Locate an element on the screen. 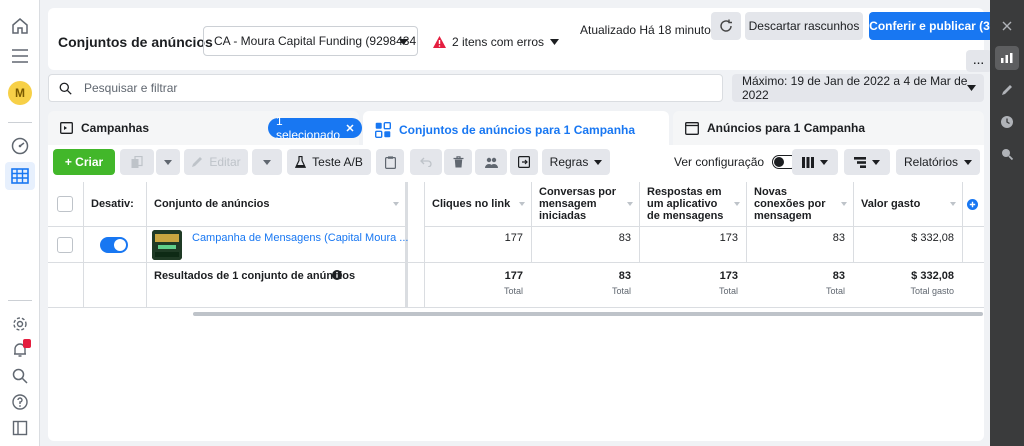  column-header-adset: Conjunto de anúncios is located at coordinates (275, 204).